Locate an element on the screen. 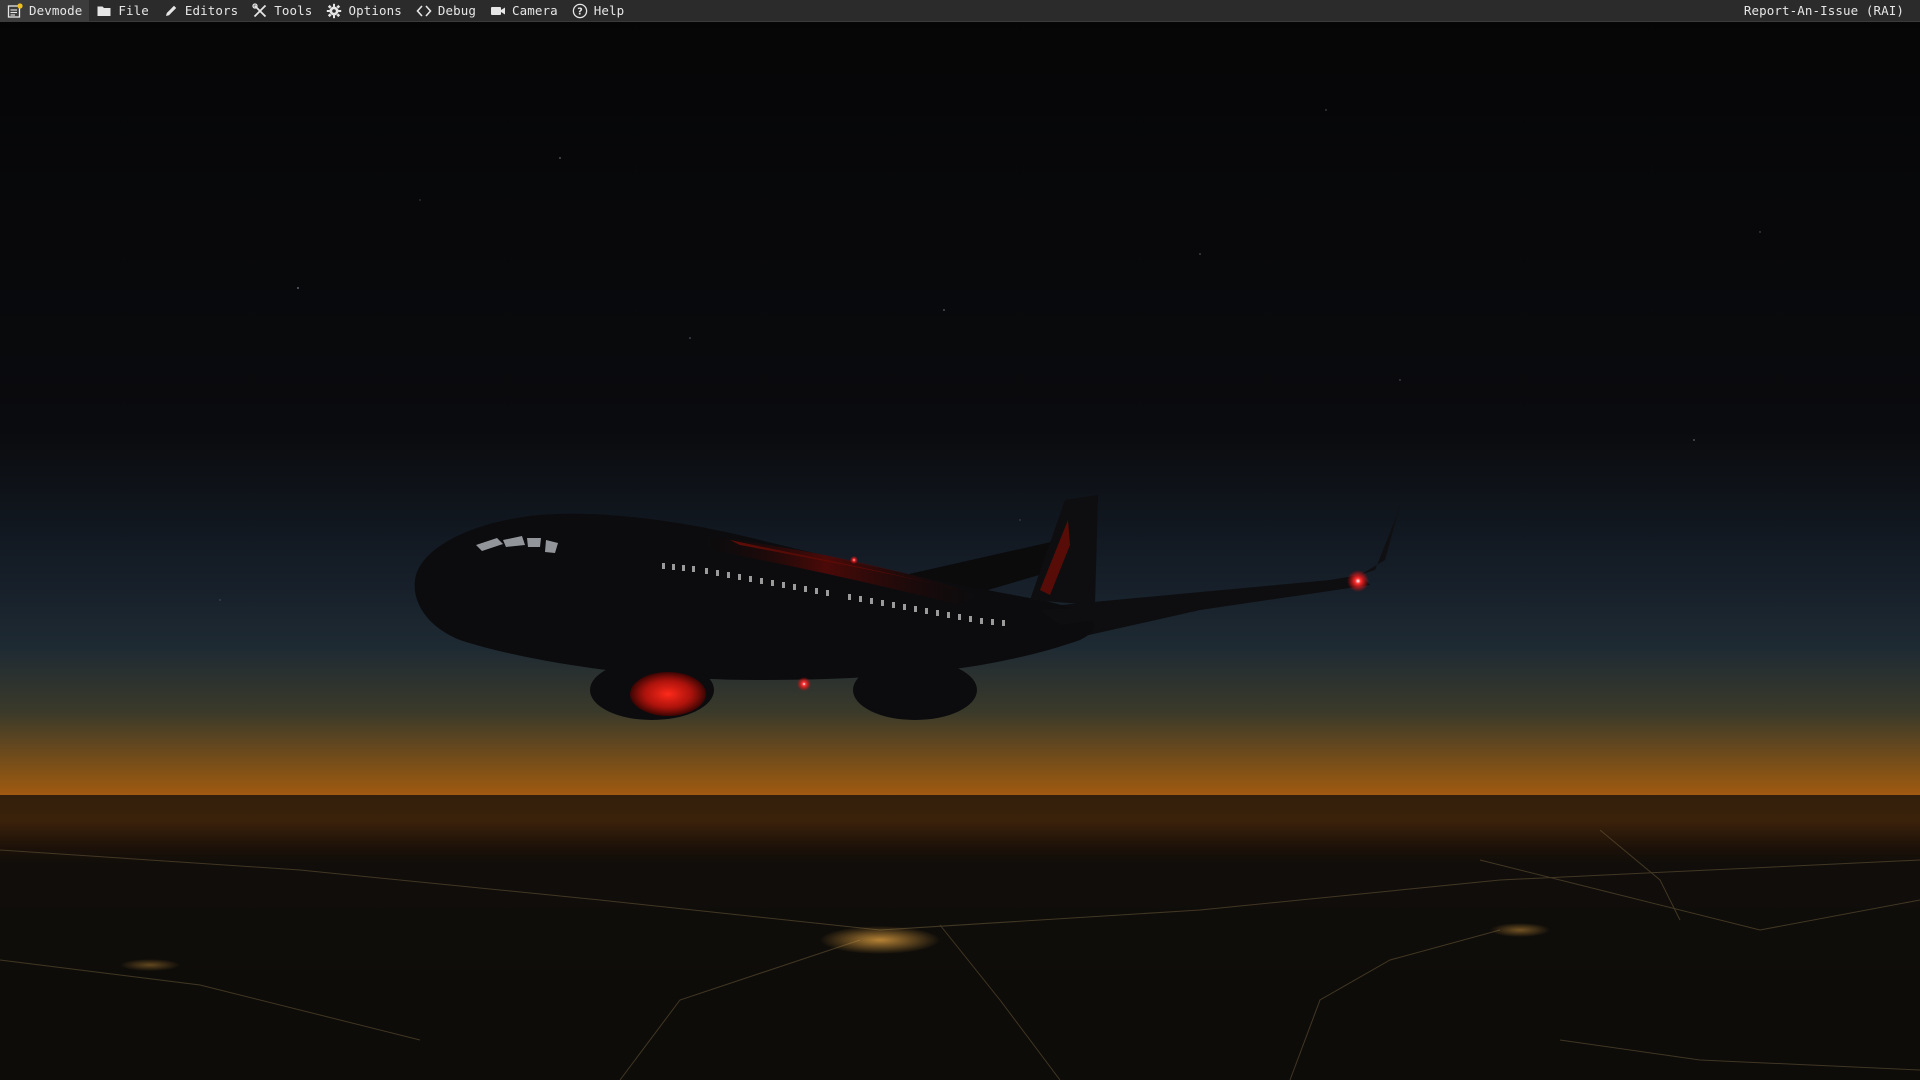 This screenshot has height=1080, width=1920. report-an-issue-button: Report-An-Issue (RAI) is located at coordinates (1828, 11).